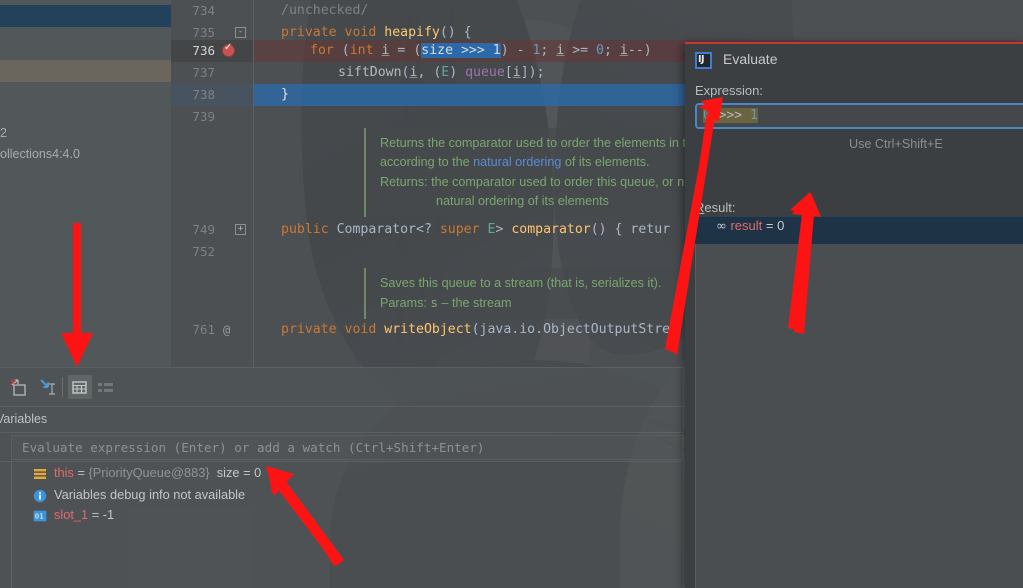 This screenshot has height=588, width=1023. What do you see at coordinates (750, 59) in the screenshot?
I see `evaluate-dialog-title: Evaluate` at bounding box center [750, 59].